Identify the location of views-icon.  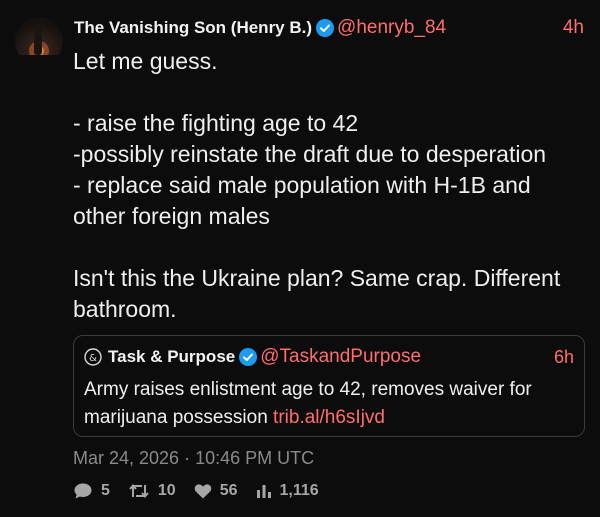
(263, 491).